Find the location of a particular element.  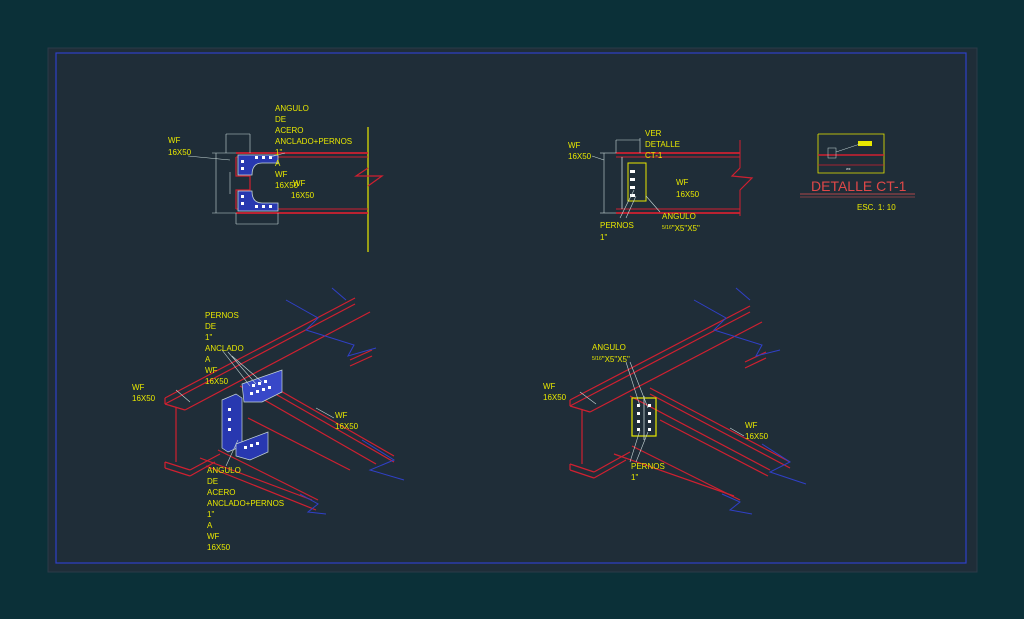

note-angulo-4: ANGULO is located at coordinates (609, 347).